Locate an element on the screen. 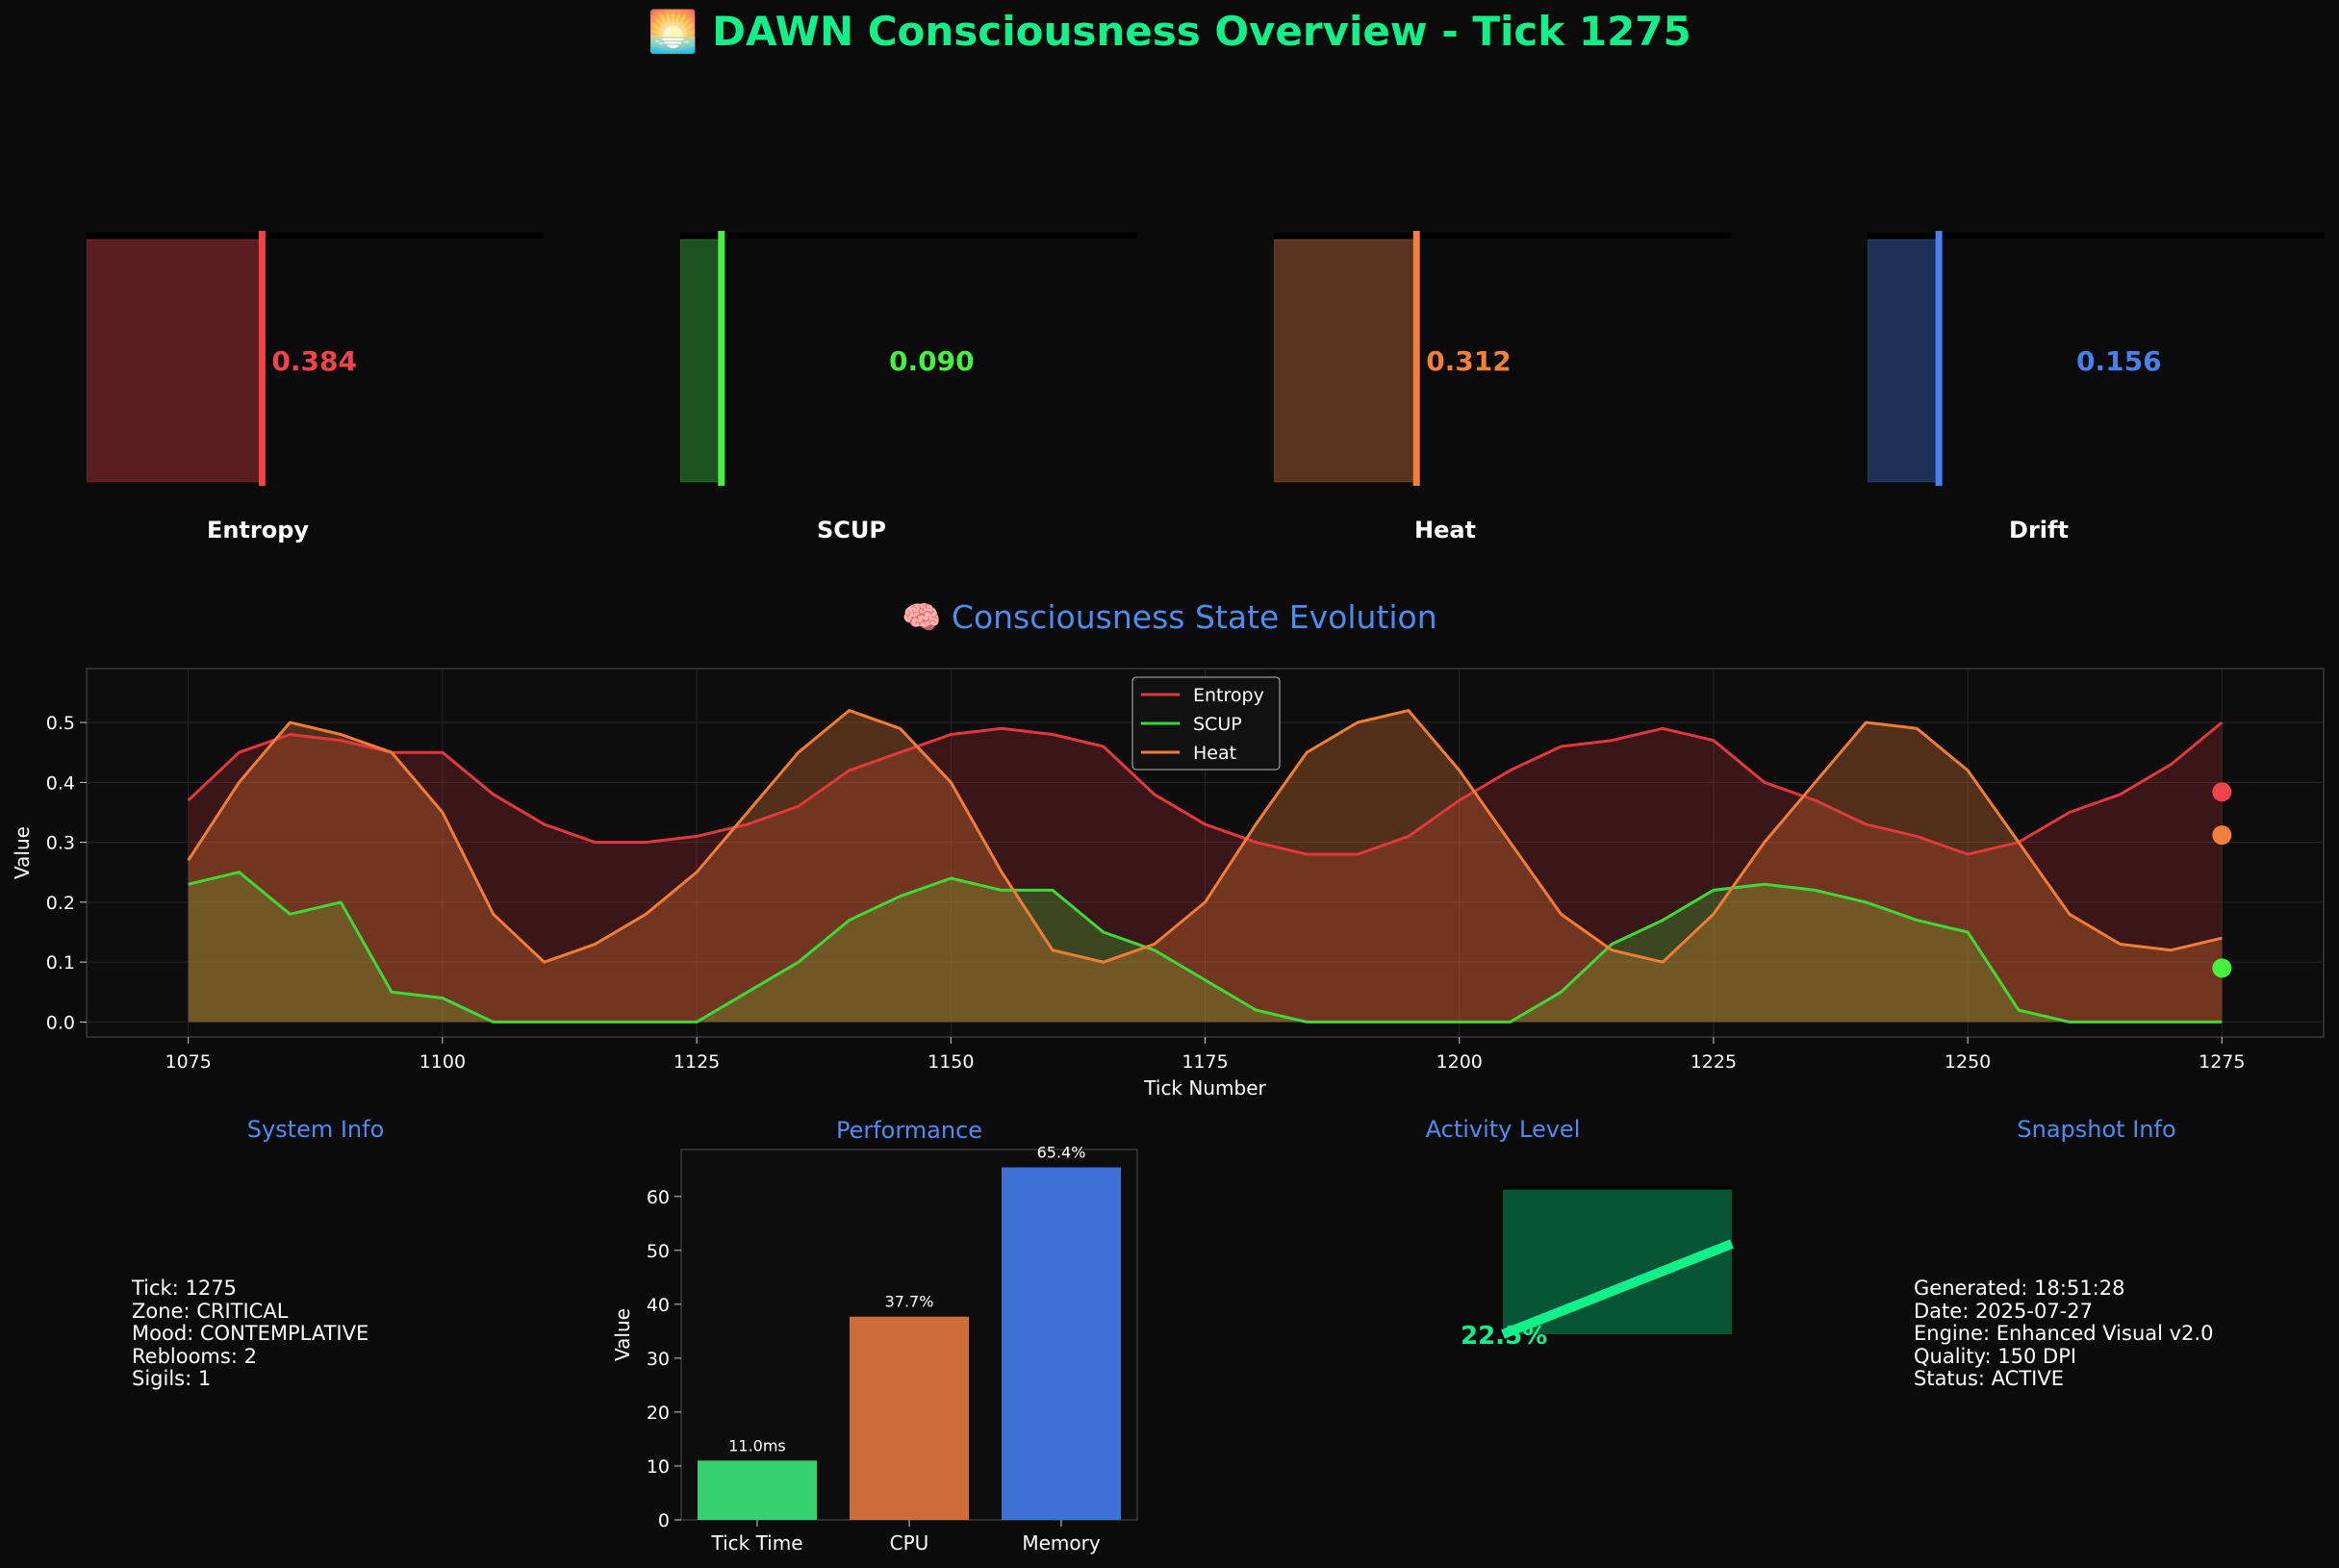 Image resolution: width=2339 pixels, height=1568 pixels. endpoint-entropy is located at coordinates (2222, 792).